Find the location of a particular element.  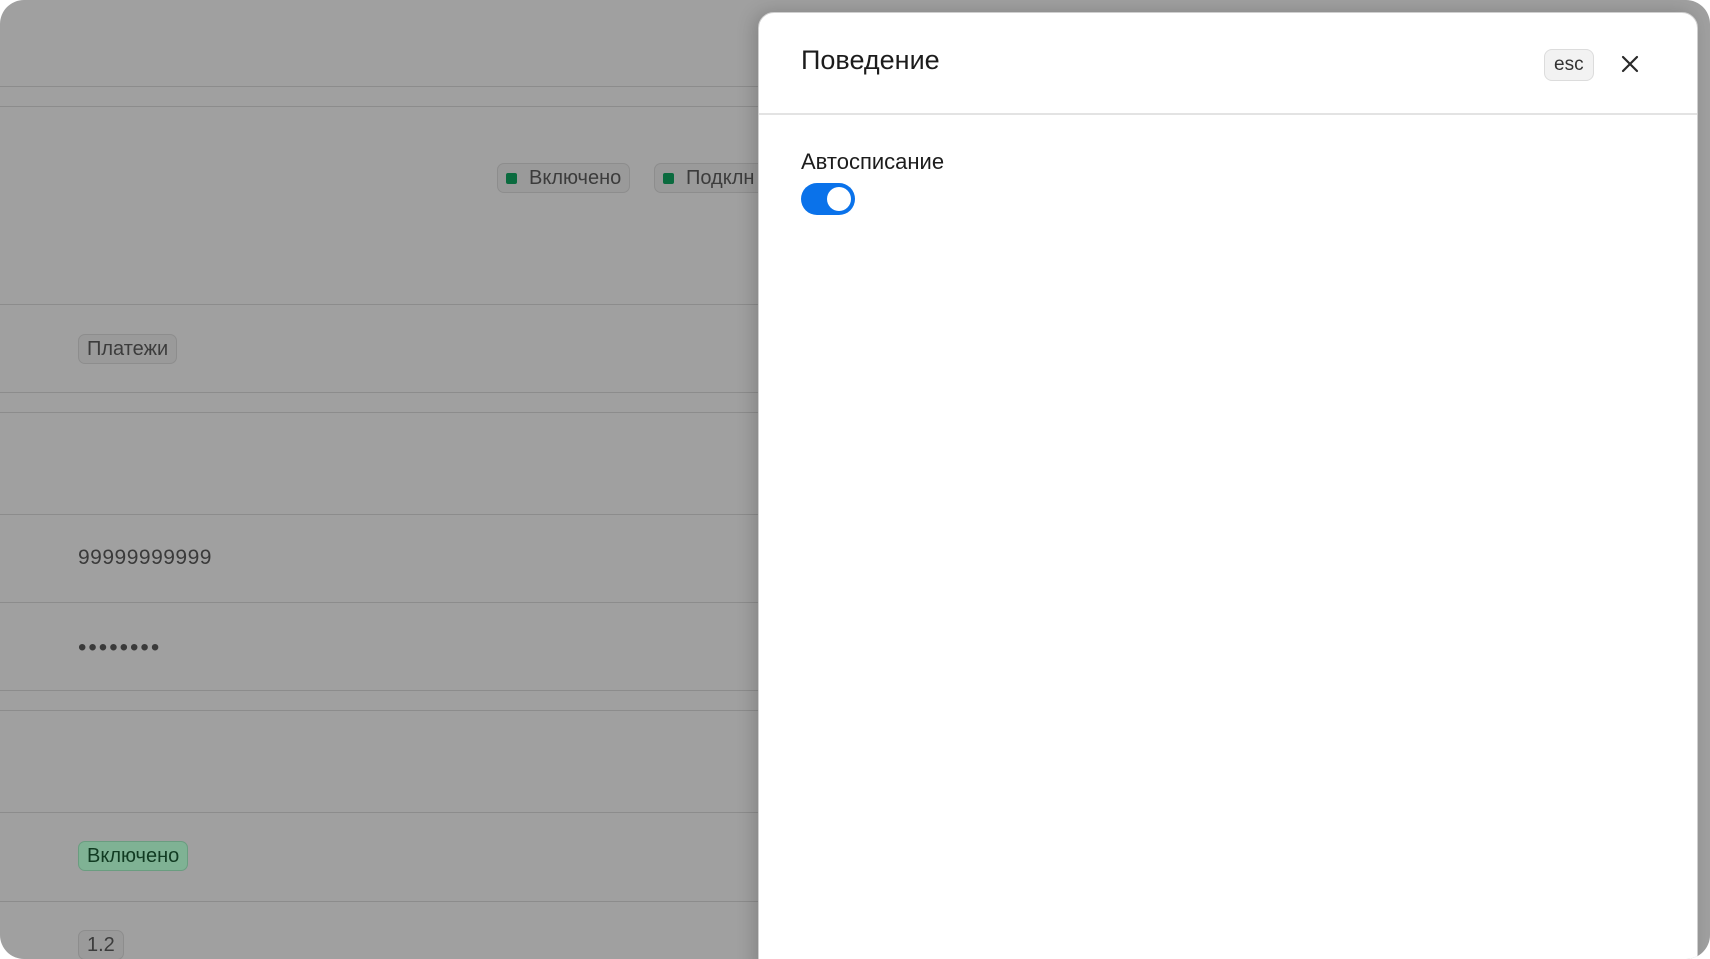

toggle-knob is located at coordinates (839, 199).